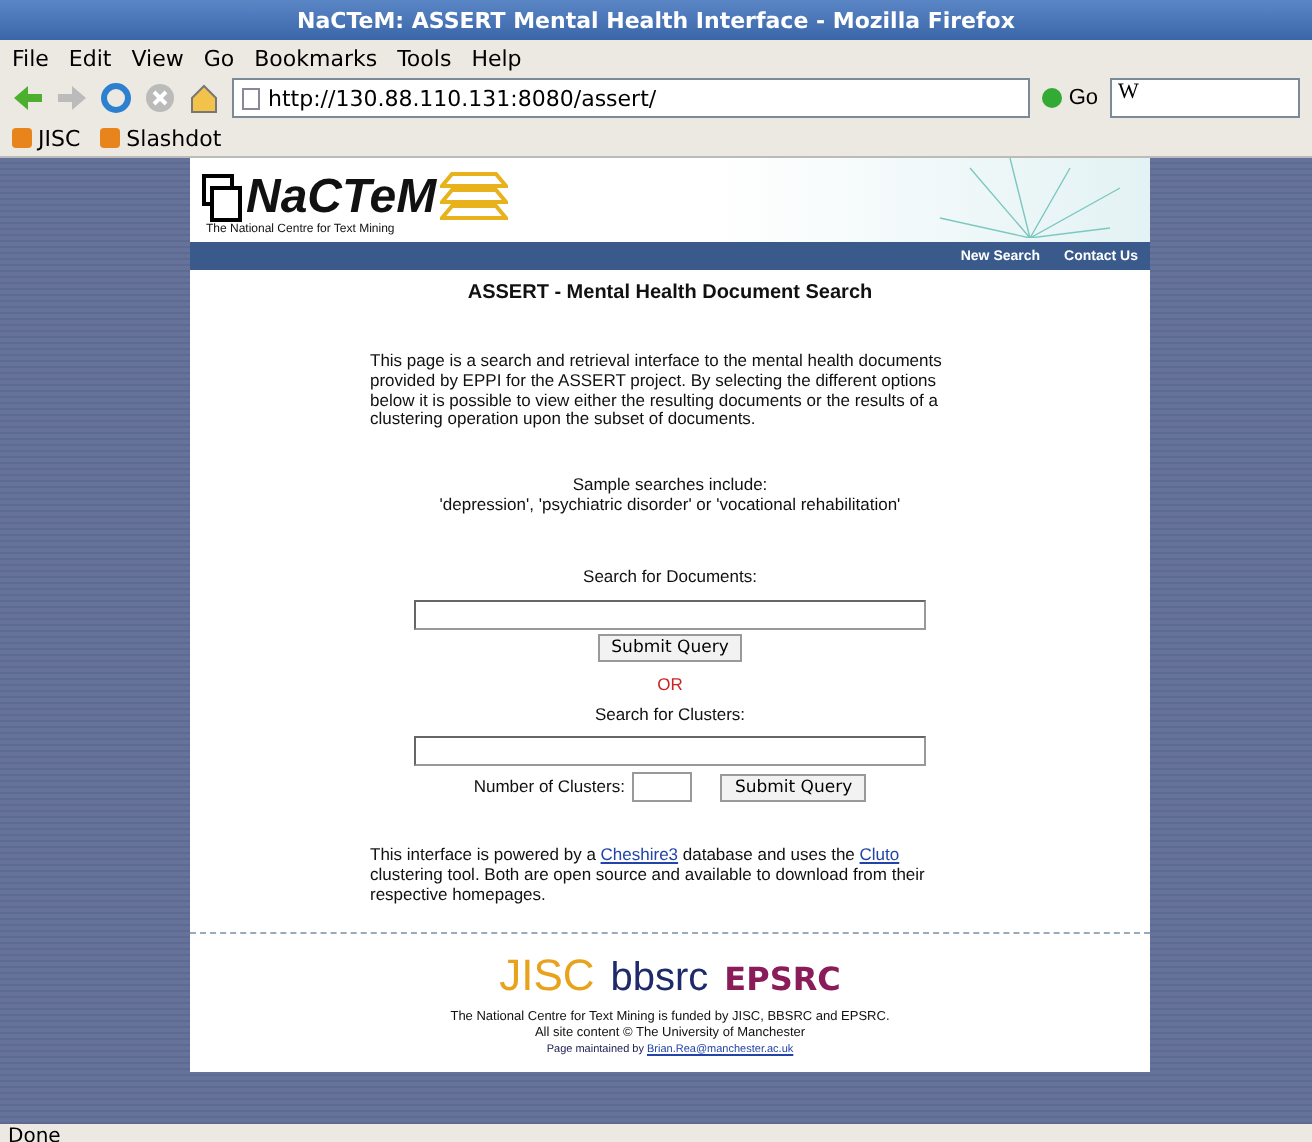 The width and height of the screenshot is (1312, 1142). What do you see at coordinates (474, 196) in the screenshot?
I see `stacked-bars-icon` at bounding box center [474, 196].